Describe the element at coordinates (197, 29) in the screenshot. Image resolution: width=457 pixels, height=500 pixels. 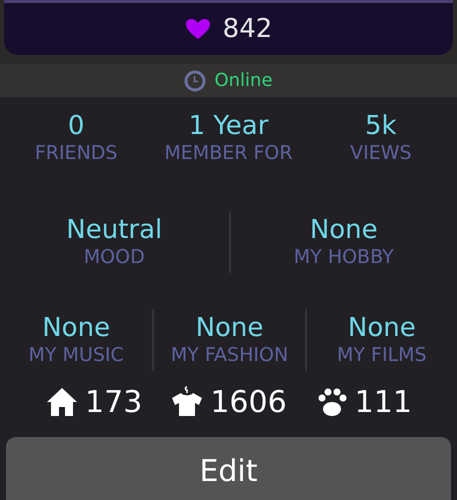
I see `heart-icon` at that location.